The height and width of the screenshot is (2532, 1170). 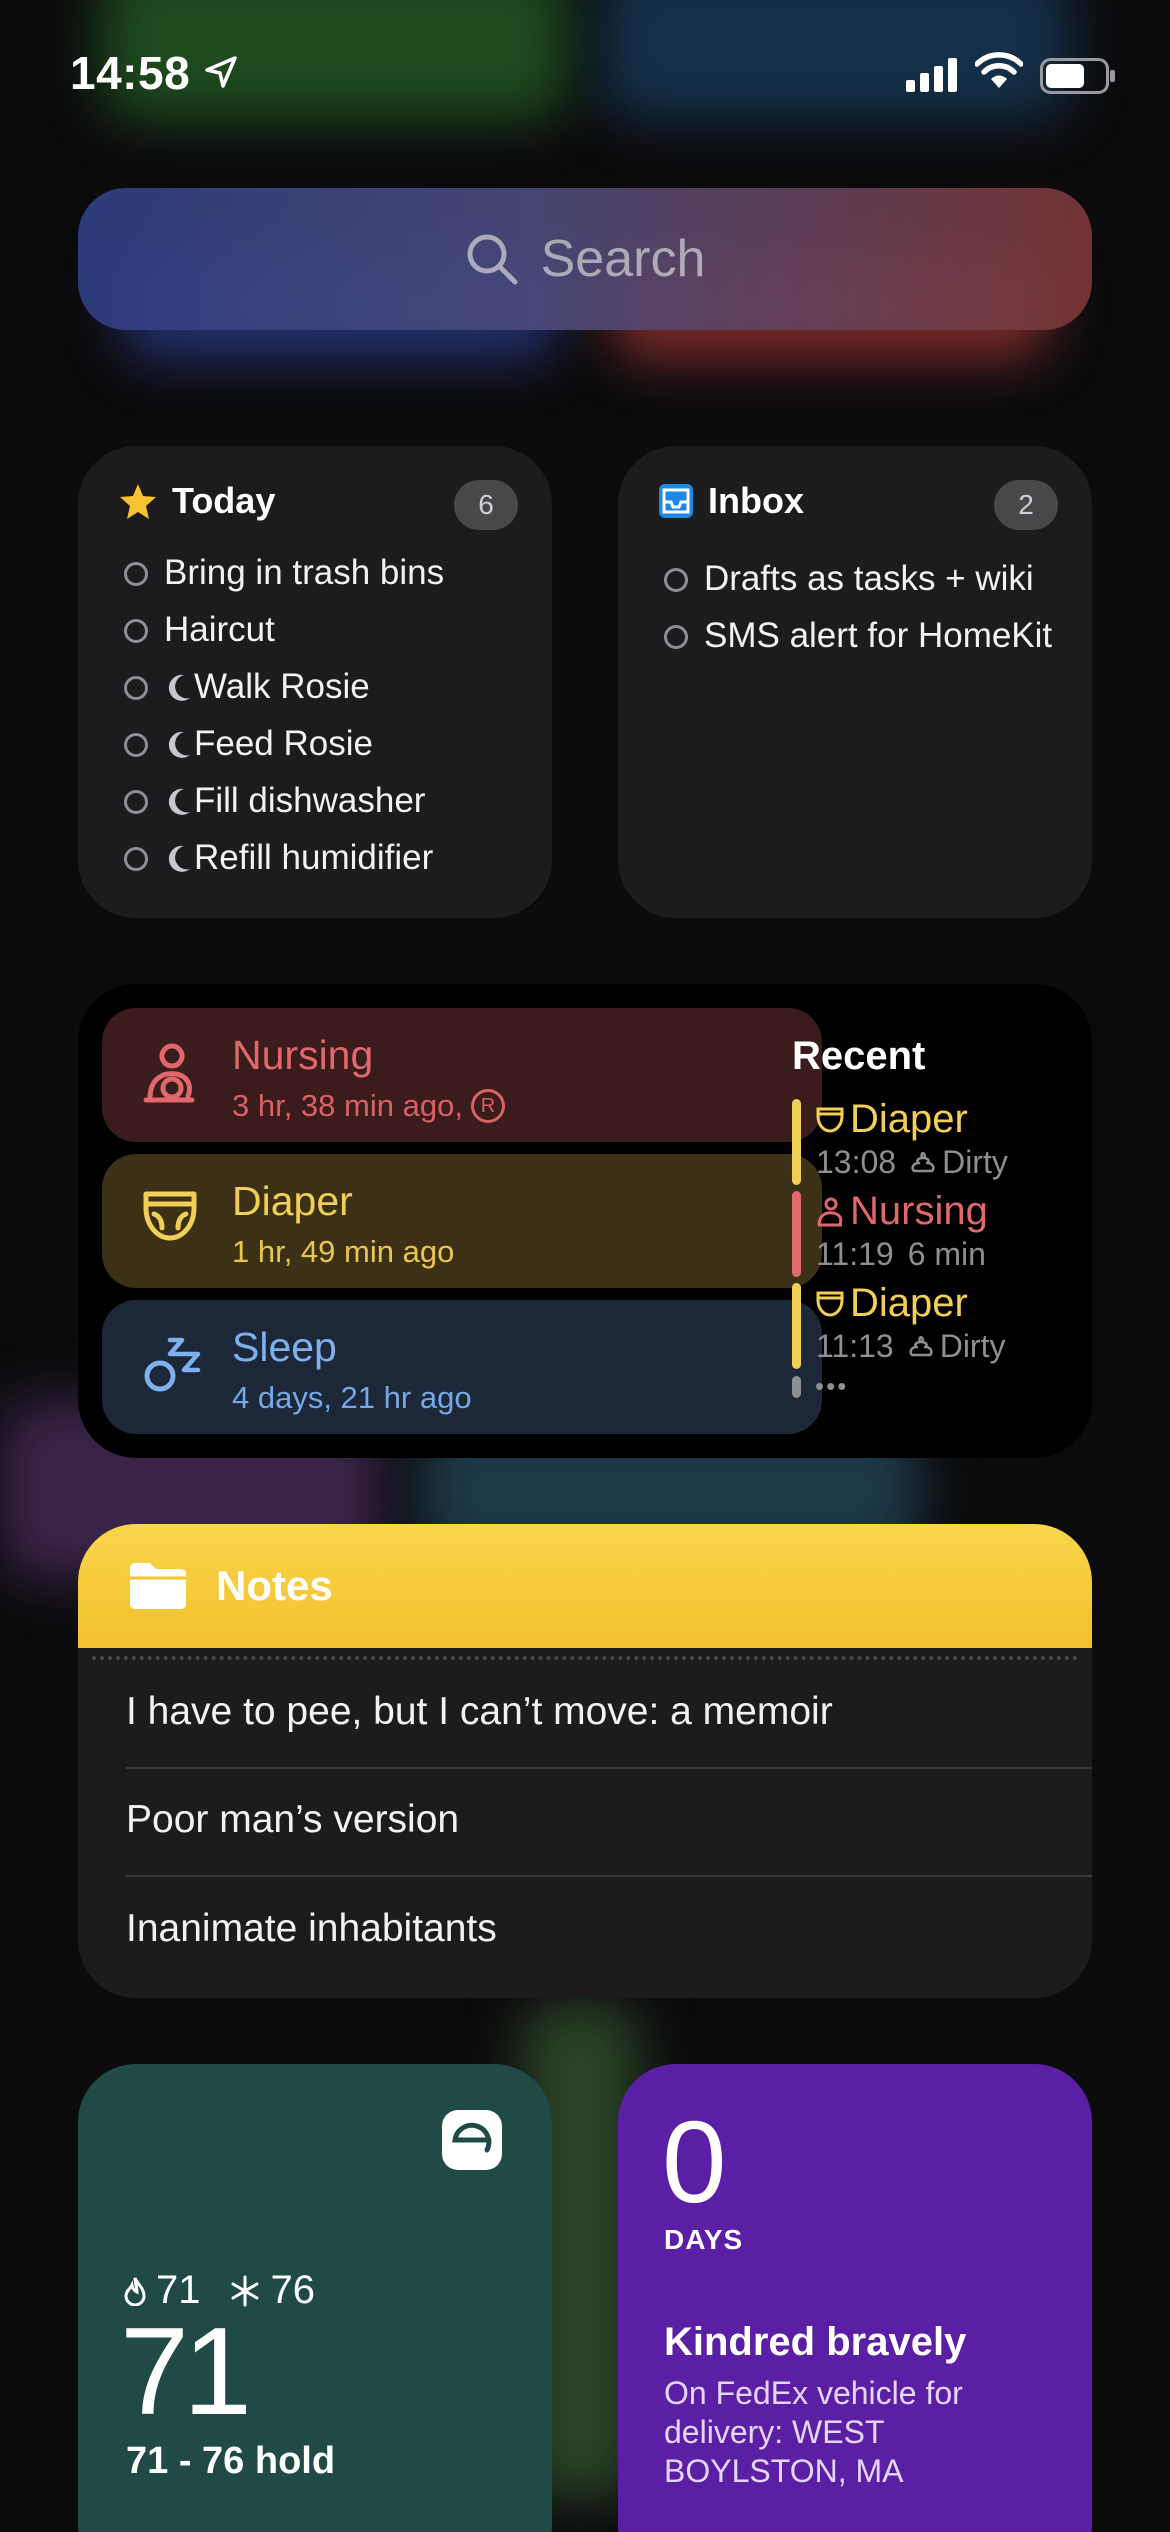 What do you see at coordinates (231, 2461) in the screenshot?
I see `hold-status: 71 - 76 hold` at bounding box center [231, 2461].